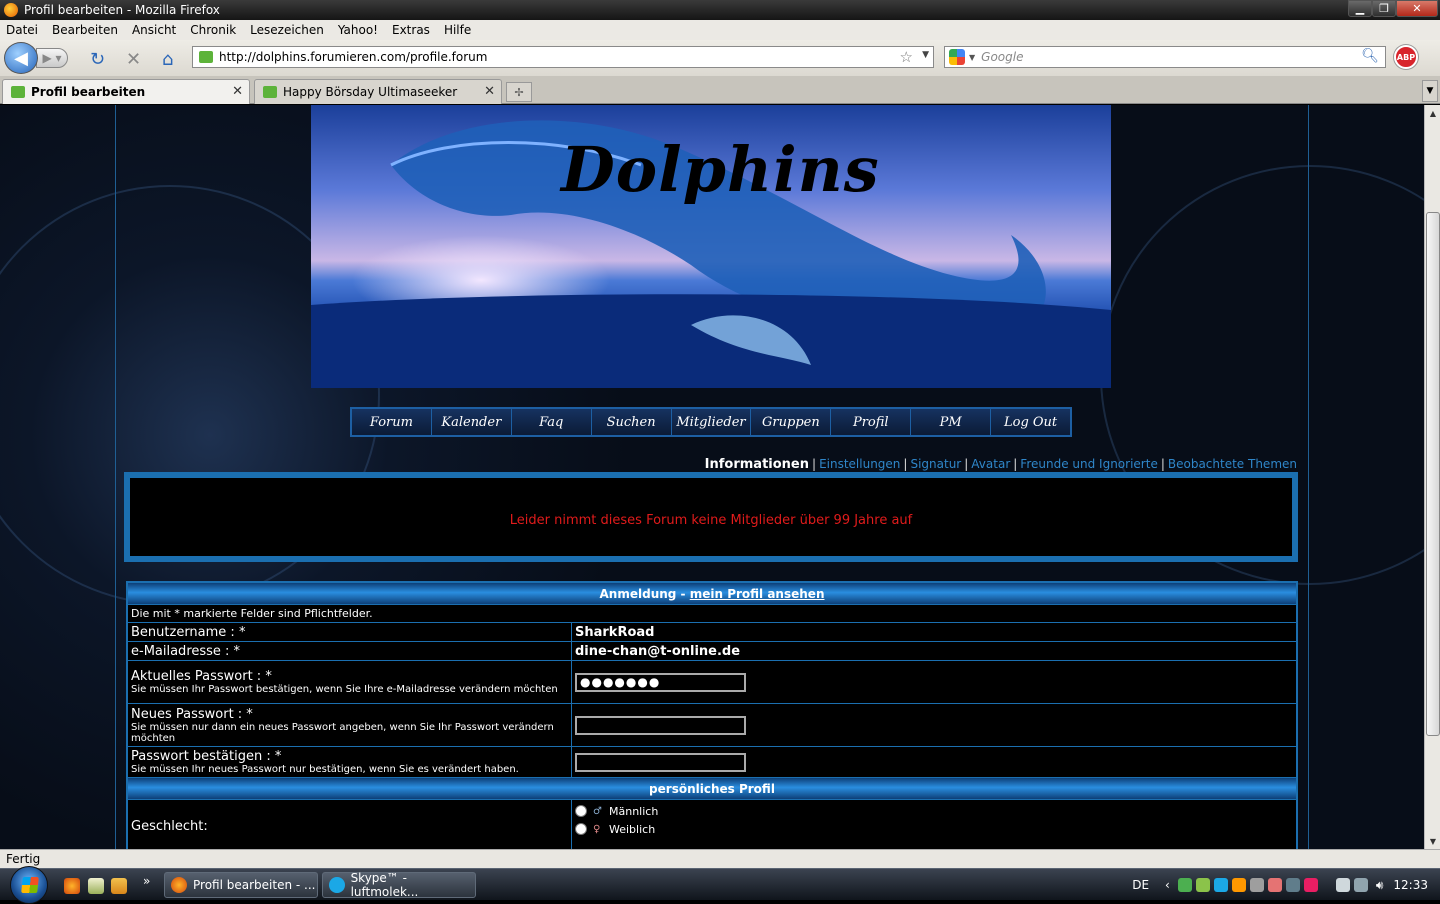 This screenshot has height=904, width=1440. Describe the element at coordinates (935, 464) in the screenshot. I see `subnav-signatur: Signatur` at that location.